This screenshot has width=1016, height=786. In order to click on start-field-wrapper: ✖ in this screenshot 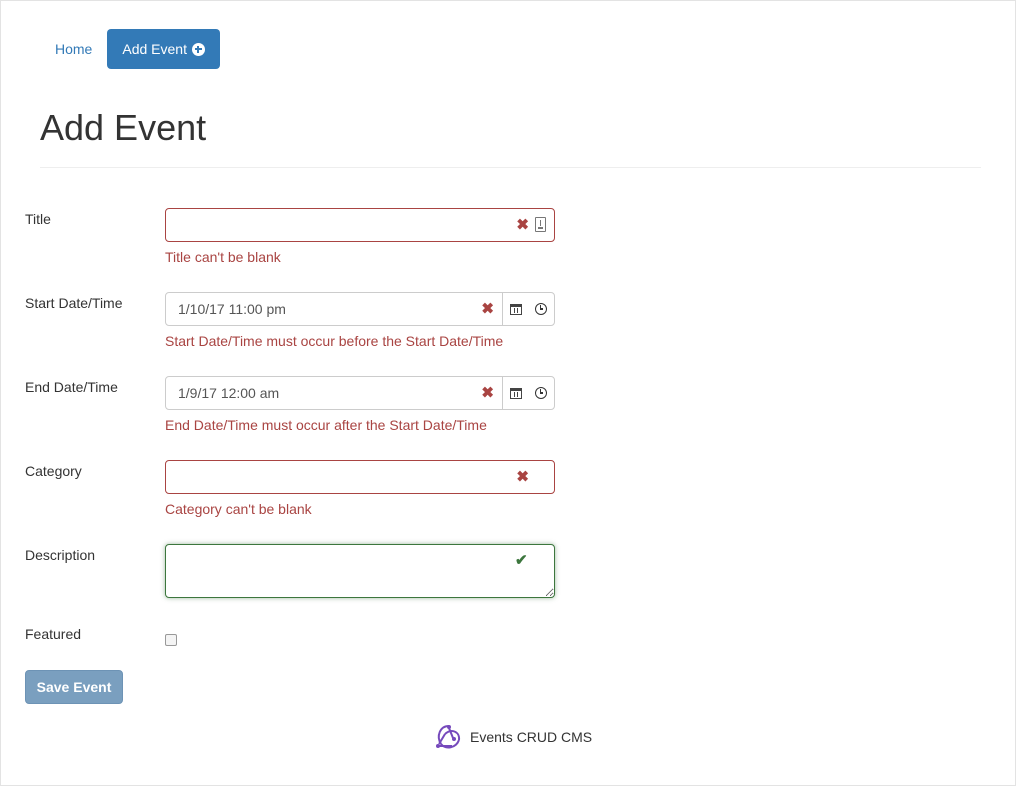, I will do `click(360, 309)`.